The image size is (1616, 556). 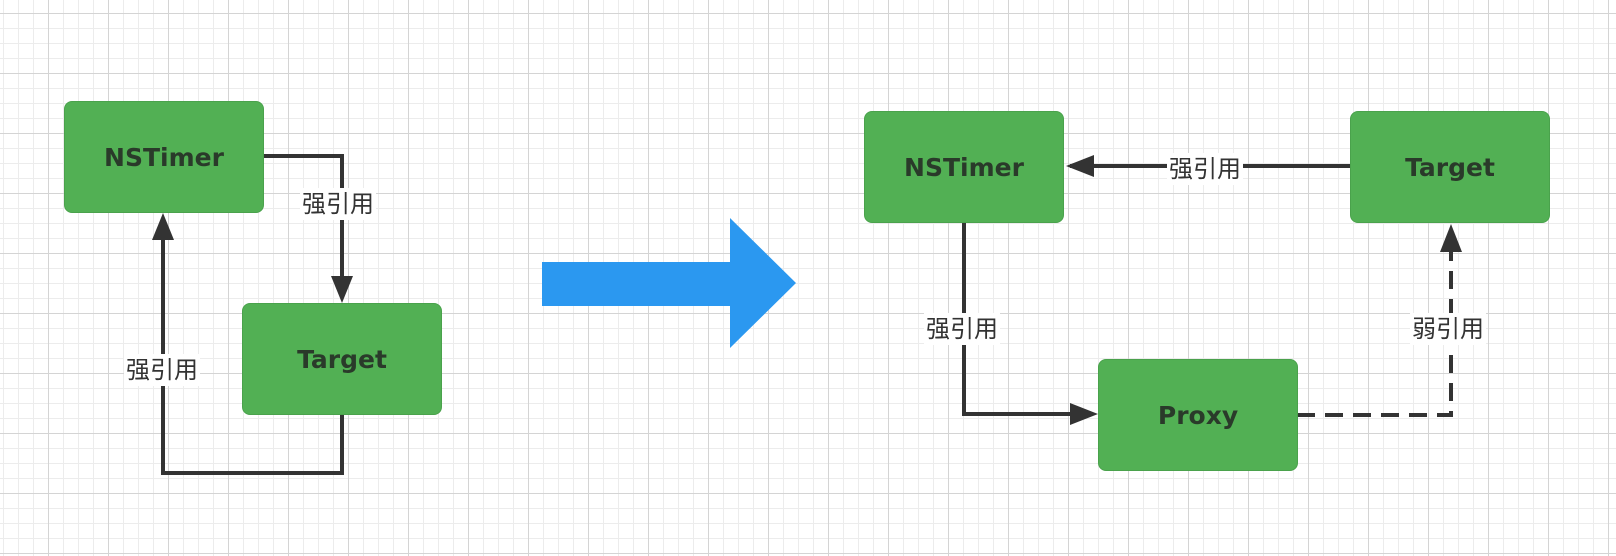 I want to click on arrowhead-right-proxy, so click(x=1084, y=414).